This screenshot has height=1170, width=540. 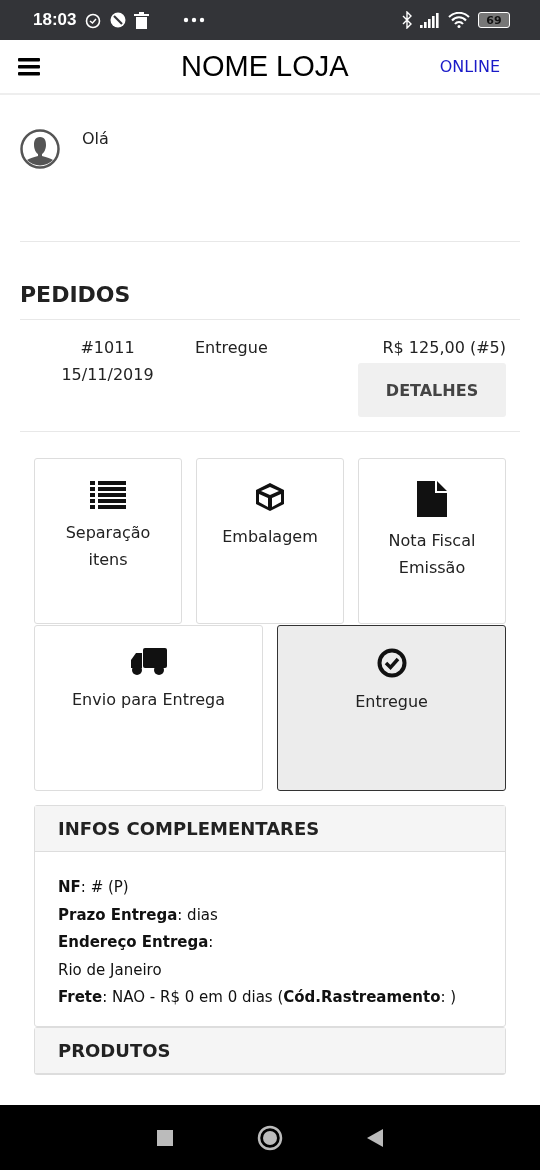 I want to click on info-line: Frete: NAO - R$ 0 em 0 dias (Cód.Rastreamento: ), so click(x=258, y=997).